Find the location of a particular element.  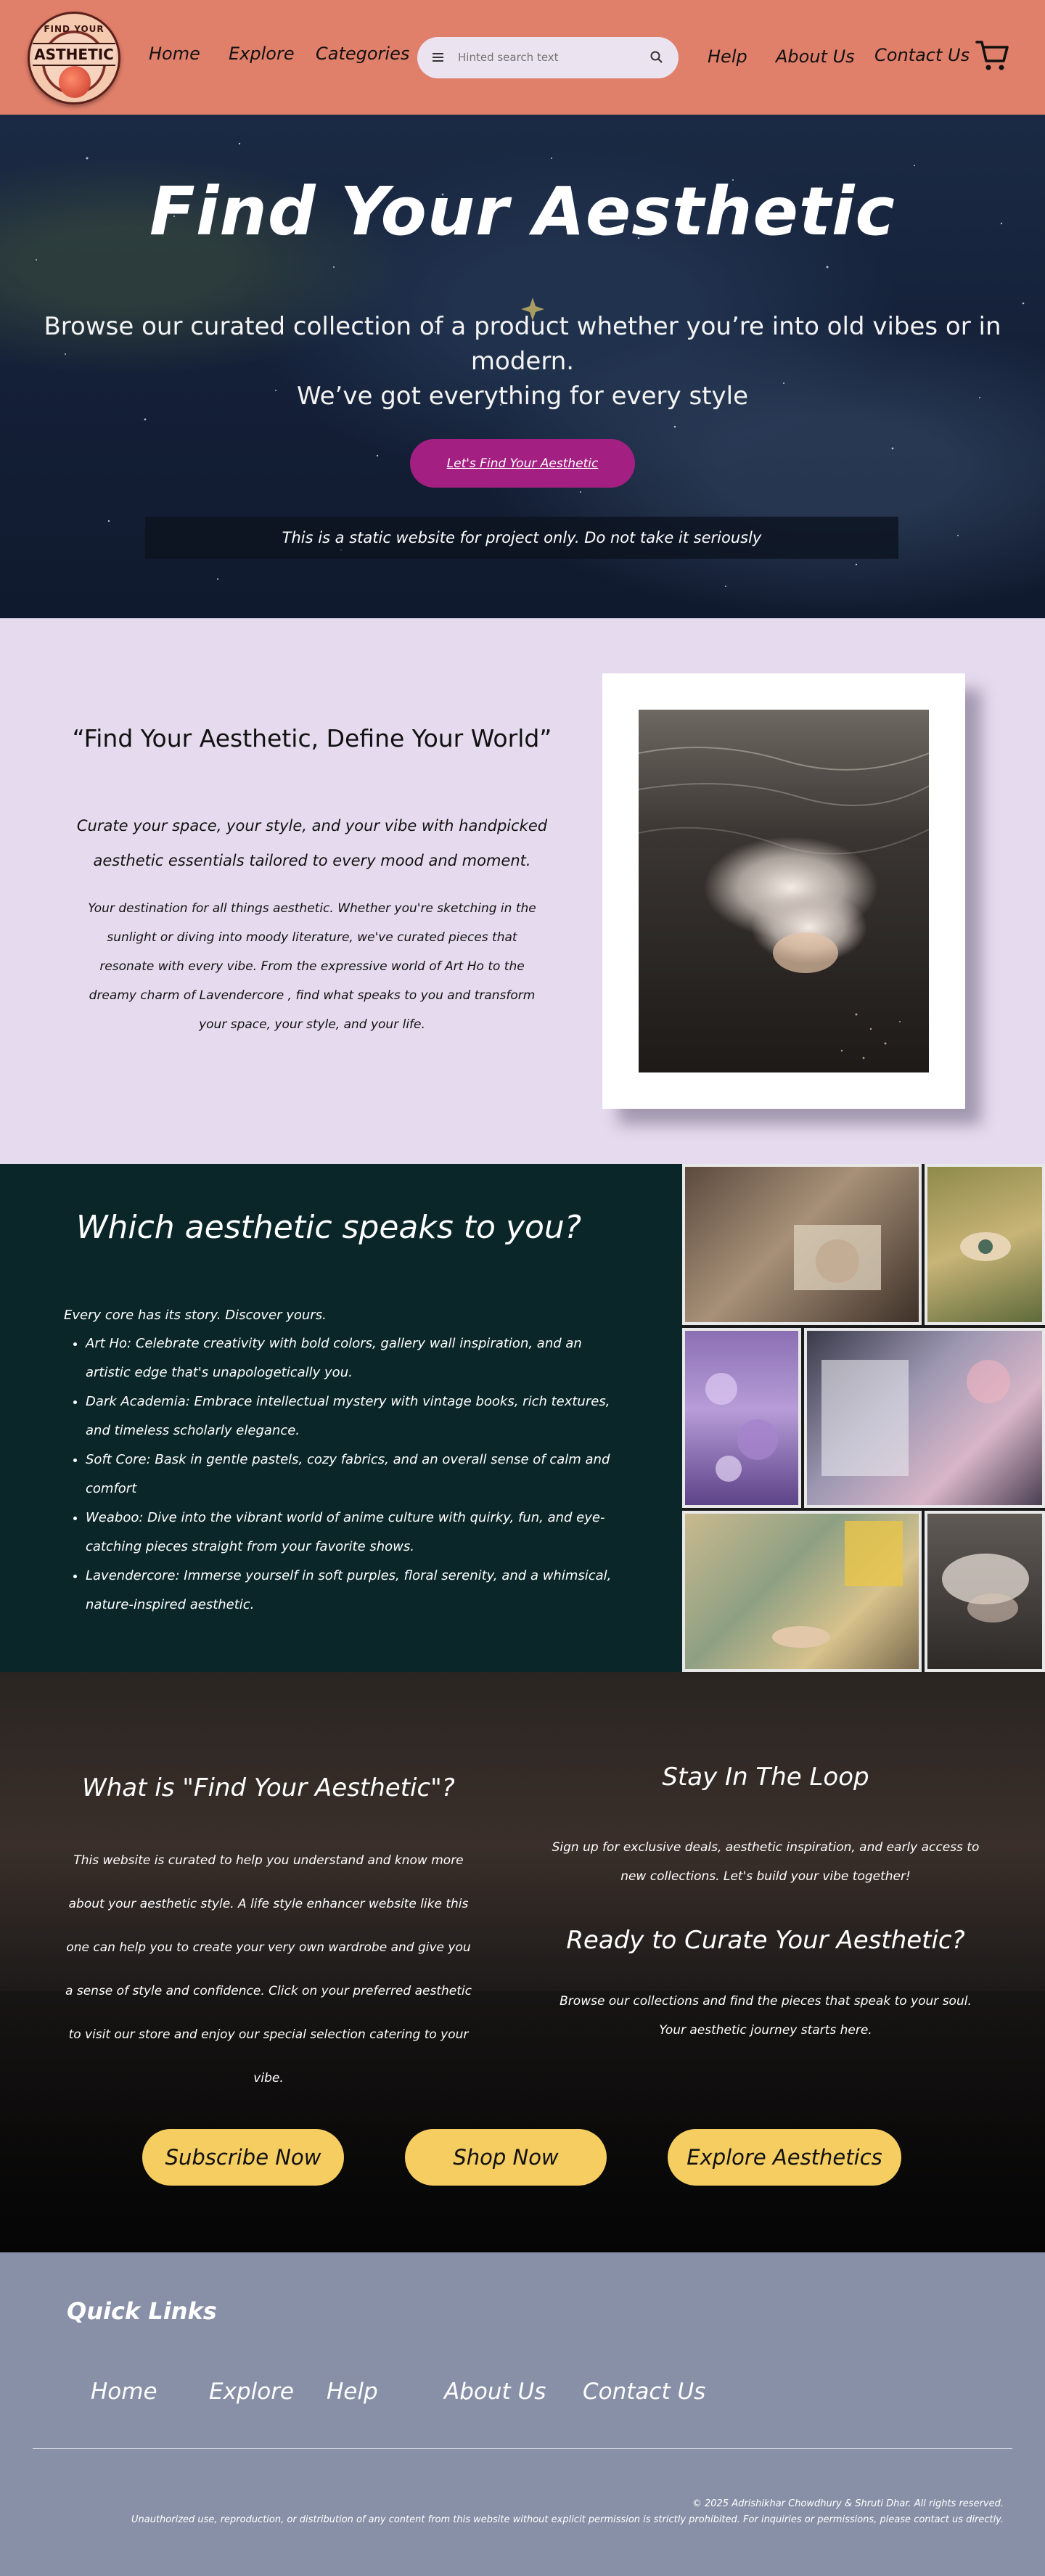

shop-now-button: Shop Now is located at coordinates (506, 2157).